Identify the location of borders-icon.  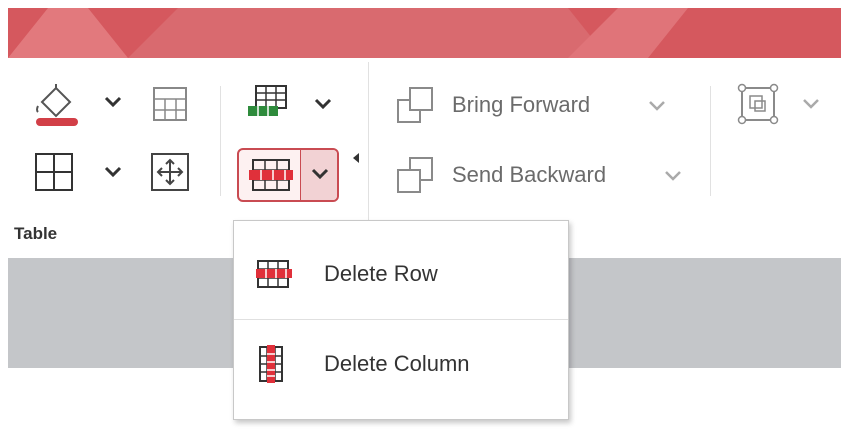
(54, 172).